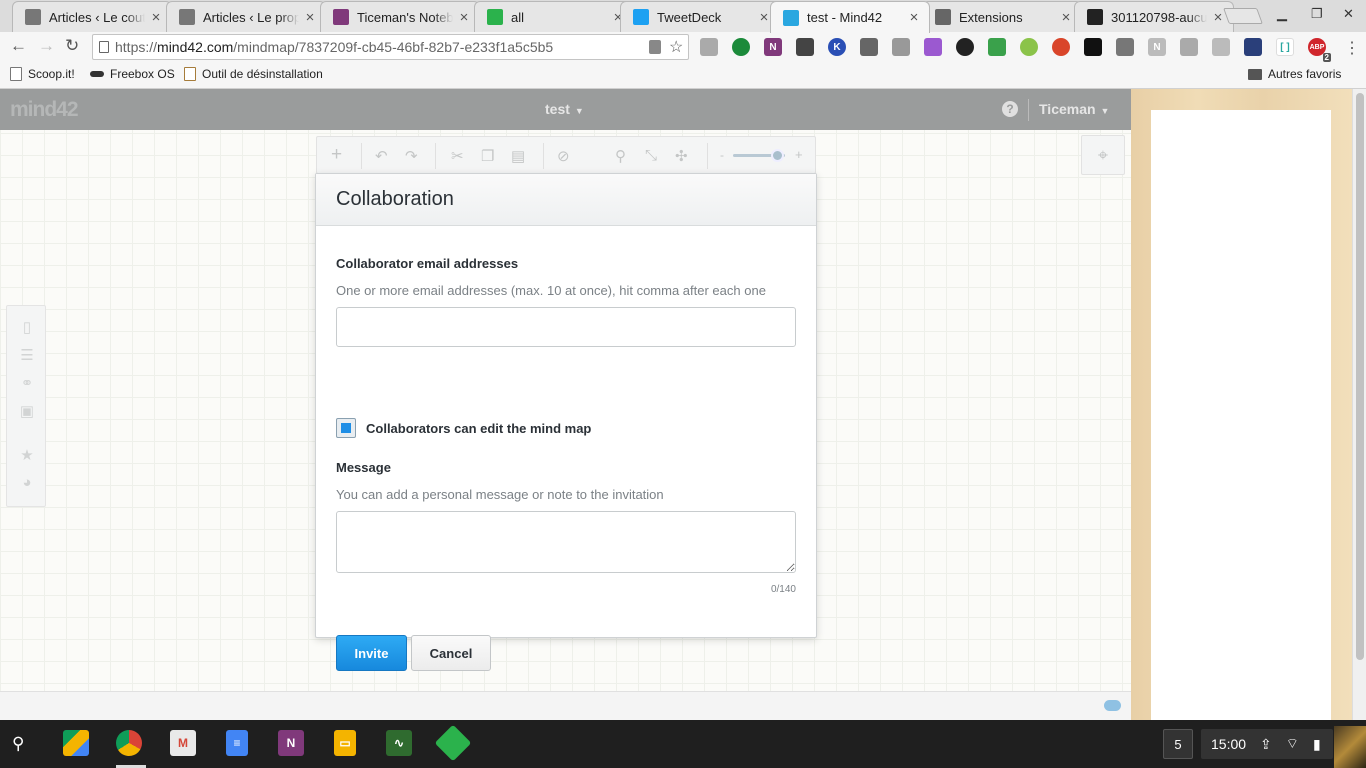  Describe the element at coordinates (341, 17) in the screenshot. I see `onenote-icon` at that location.